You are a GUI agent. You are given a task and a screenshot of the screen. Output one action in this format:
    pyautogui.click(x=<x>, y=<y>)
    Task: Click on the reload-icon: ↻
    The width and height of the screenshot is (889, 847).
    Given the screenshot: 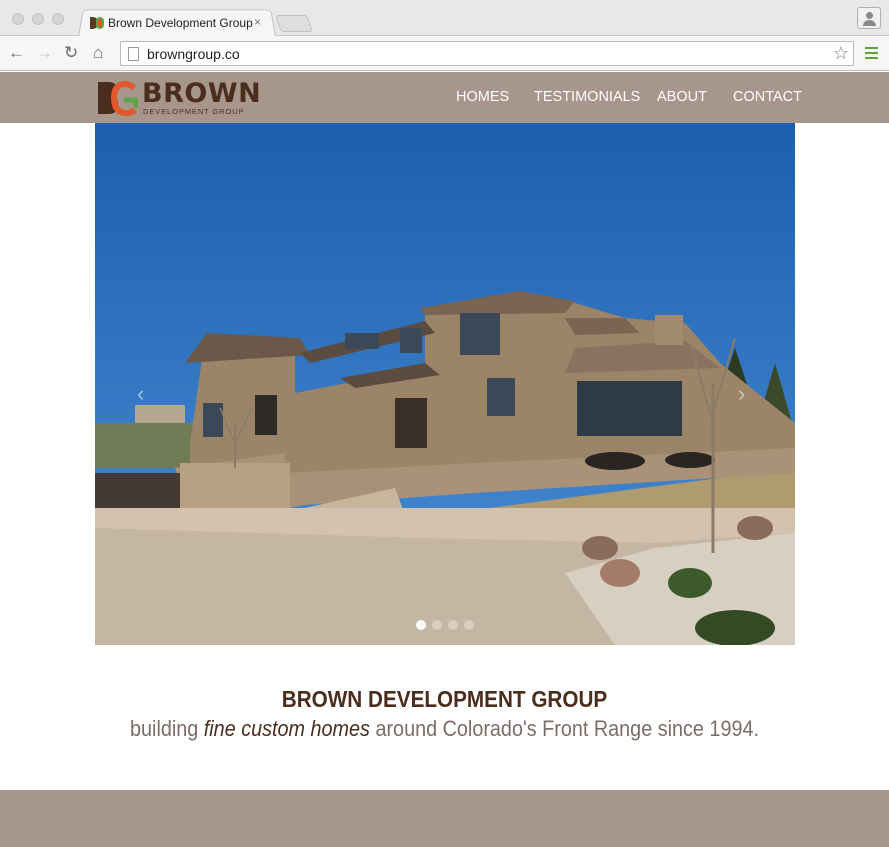 What is the action you would take?
    pyautogui.click(x=71, y=53)
    